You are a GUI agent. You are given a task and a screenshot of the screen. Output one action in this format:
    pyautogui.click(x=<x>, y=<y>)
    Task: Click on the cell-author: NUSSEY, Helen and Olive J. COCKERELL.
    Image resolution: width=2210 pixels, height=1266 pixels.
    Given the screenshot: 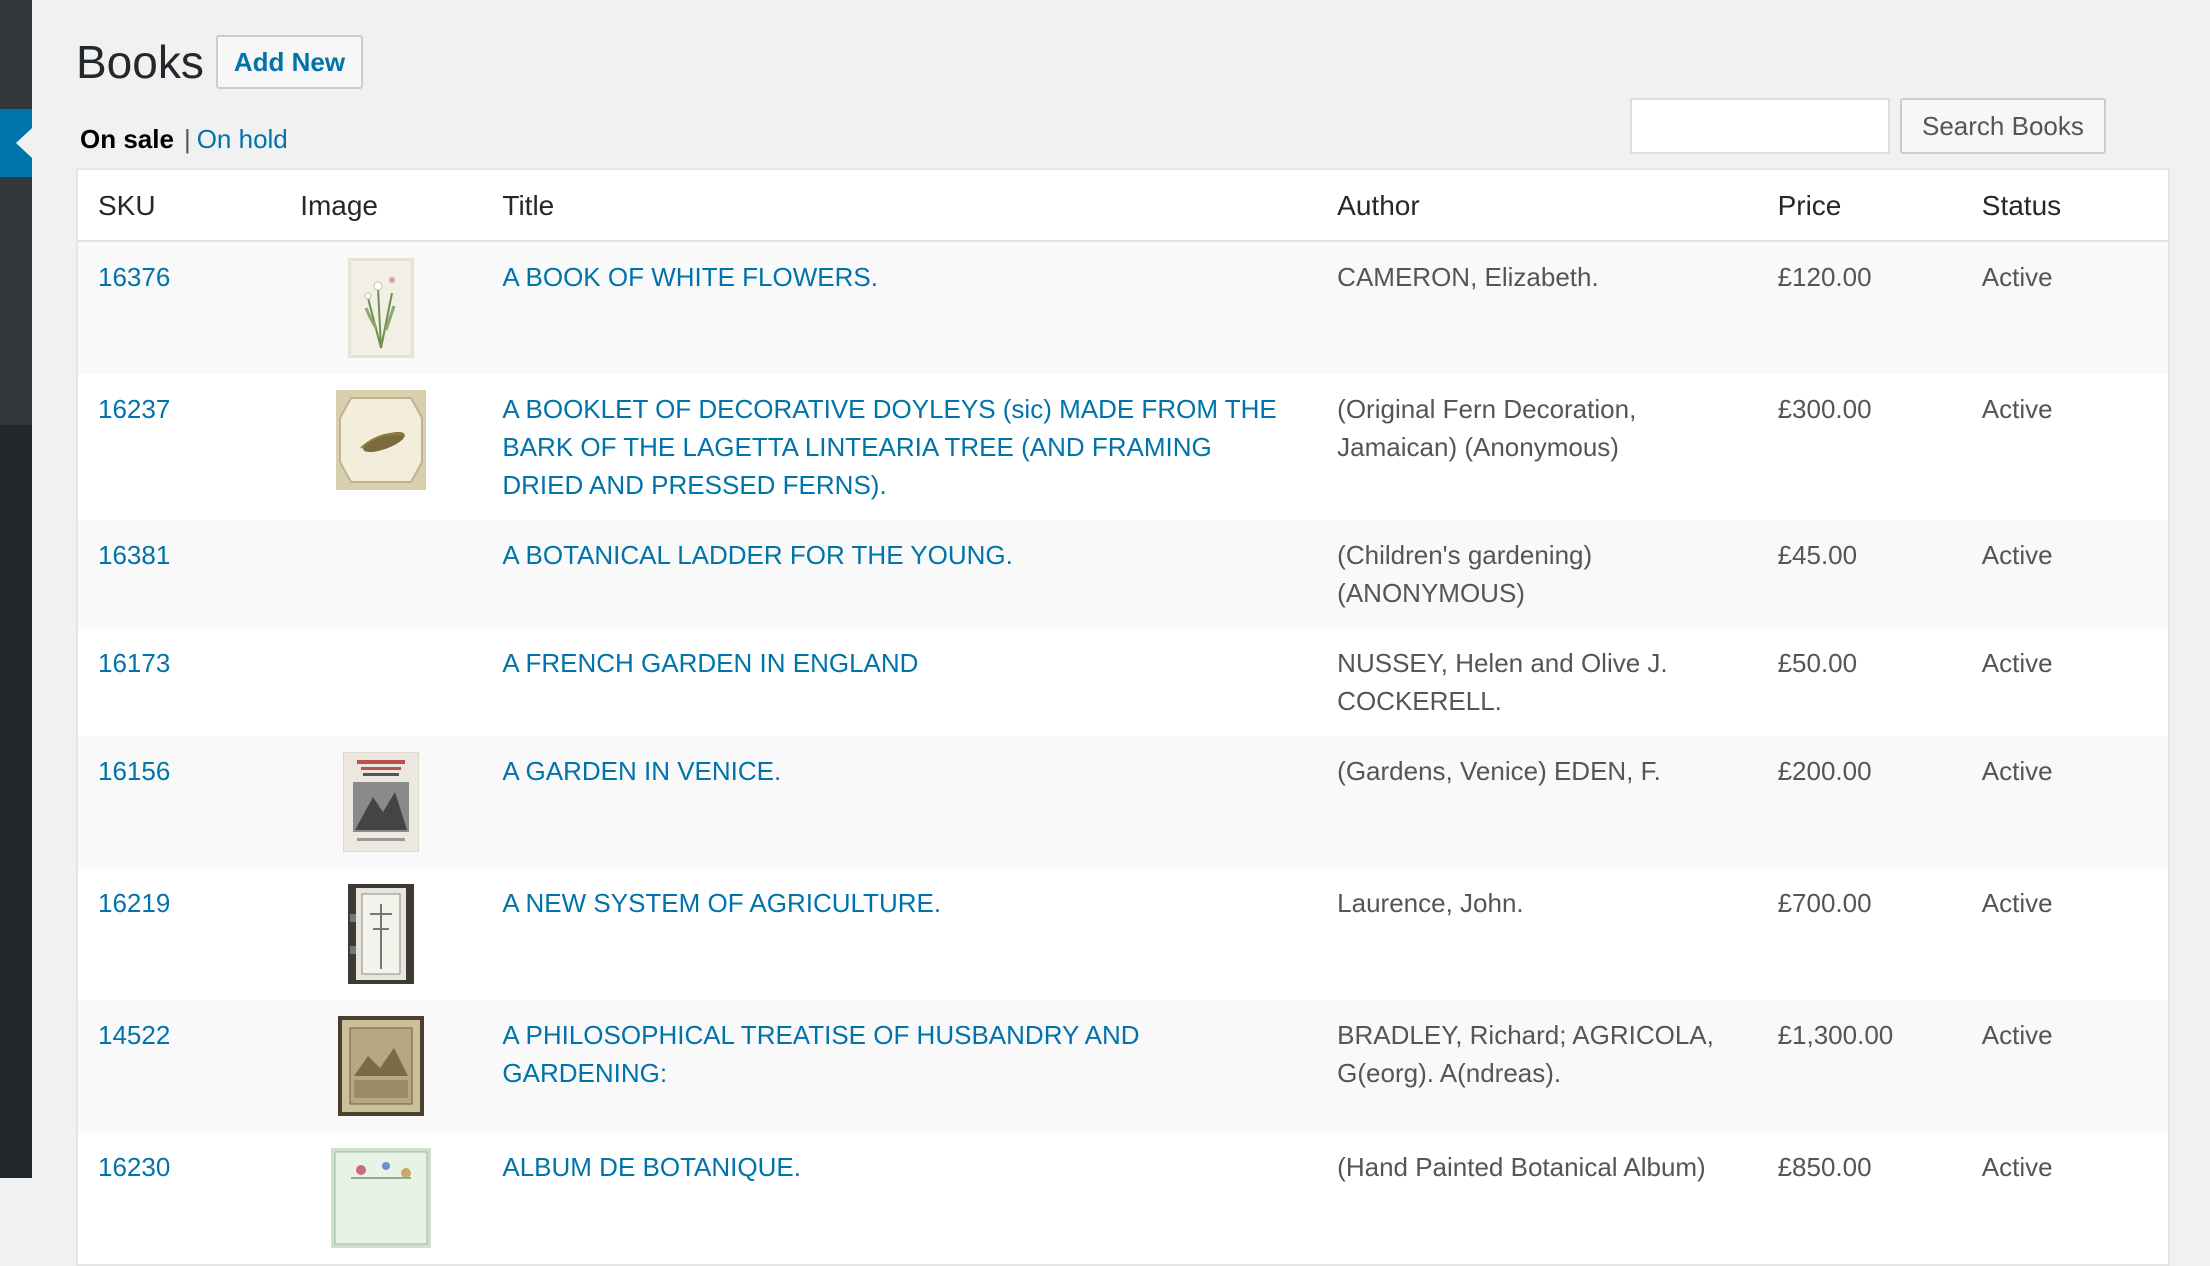 What is the action you would take?
    pyautogui.click(x=1502, y=682)
    